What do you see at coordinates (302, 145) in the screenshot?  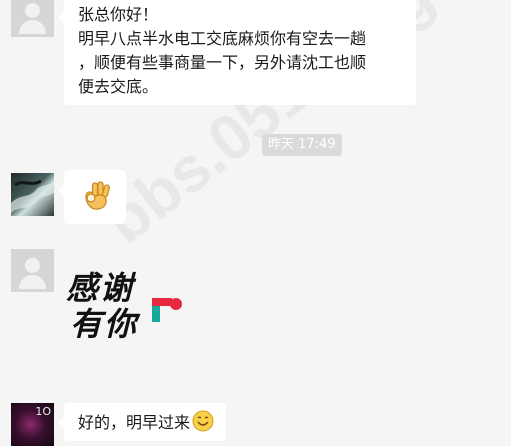 I see `timestamp-pill: 昨天 17:49` at bounding box center [302, 145].